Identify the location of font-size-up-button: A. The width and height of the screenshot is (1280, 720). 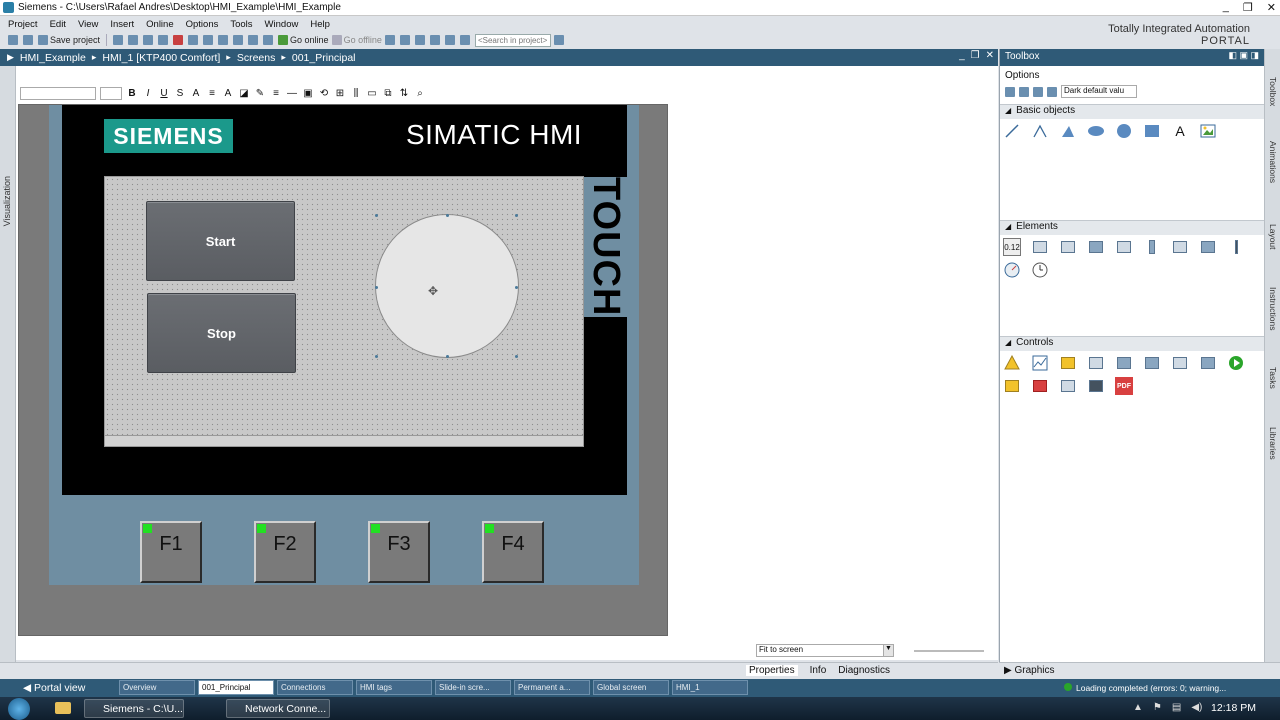
(196, 93).